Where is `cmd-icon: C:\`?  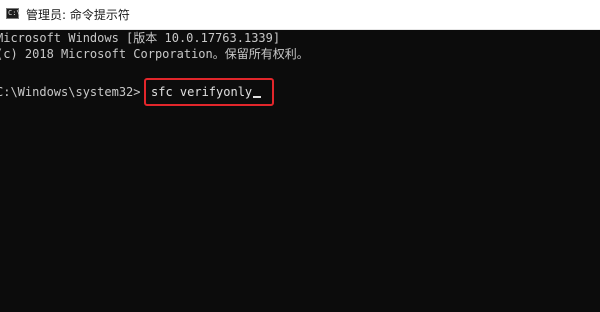
cmd-icon: C:\ is located at coordinates (13, 13).